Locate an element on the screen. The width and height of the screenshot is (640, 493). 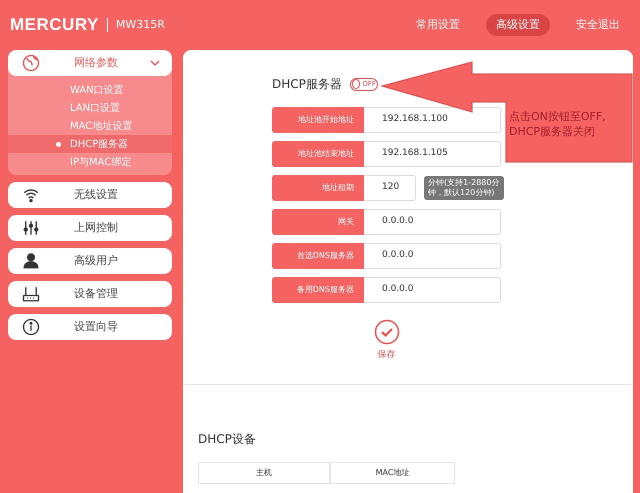
user-icon is located at coordinates (31, 261).